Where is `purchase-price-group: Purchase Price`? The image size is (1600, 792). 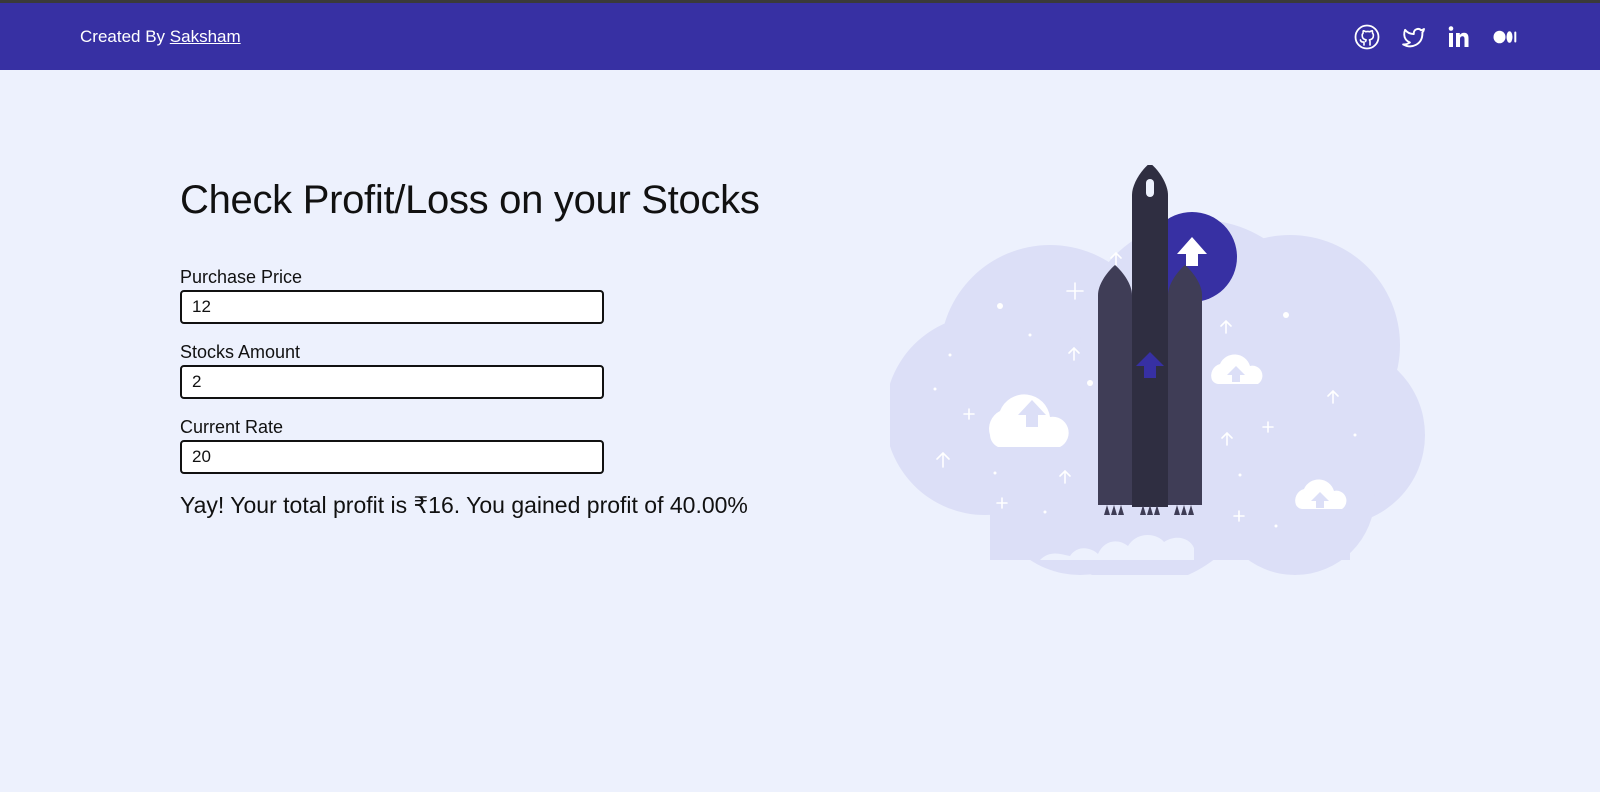
purchase-price-group: Purchase Price is located at coordinates (490, 295).